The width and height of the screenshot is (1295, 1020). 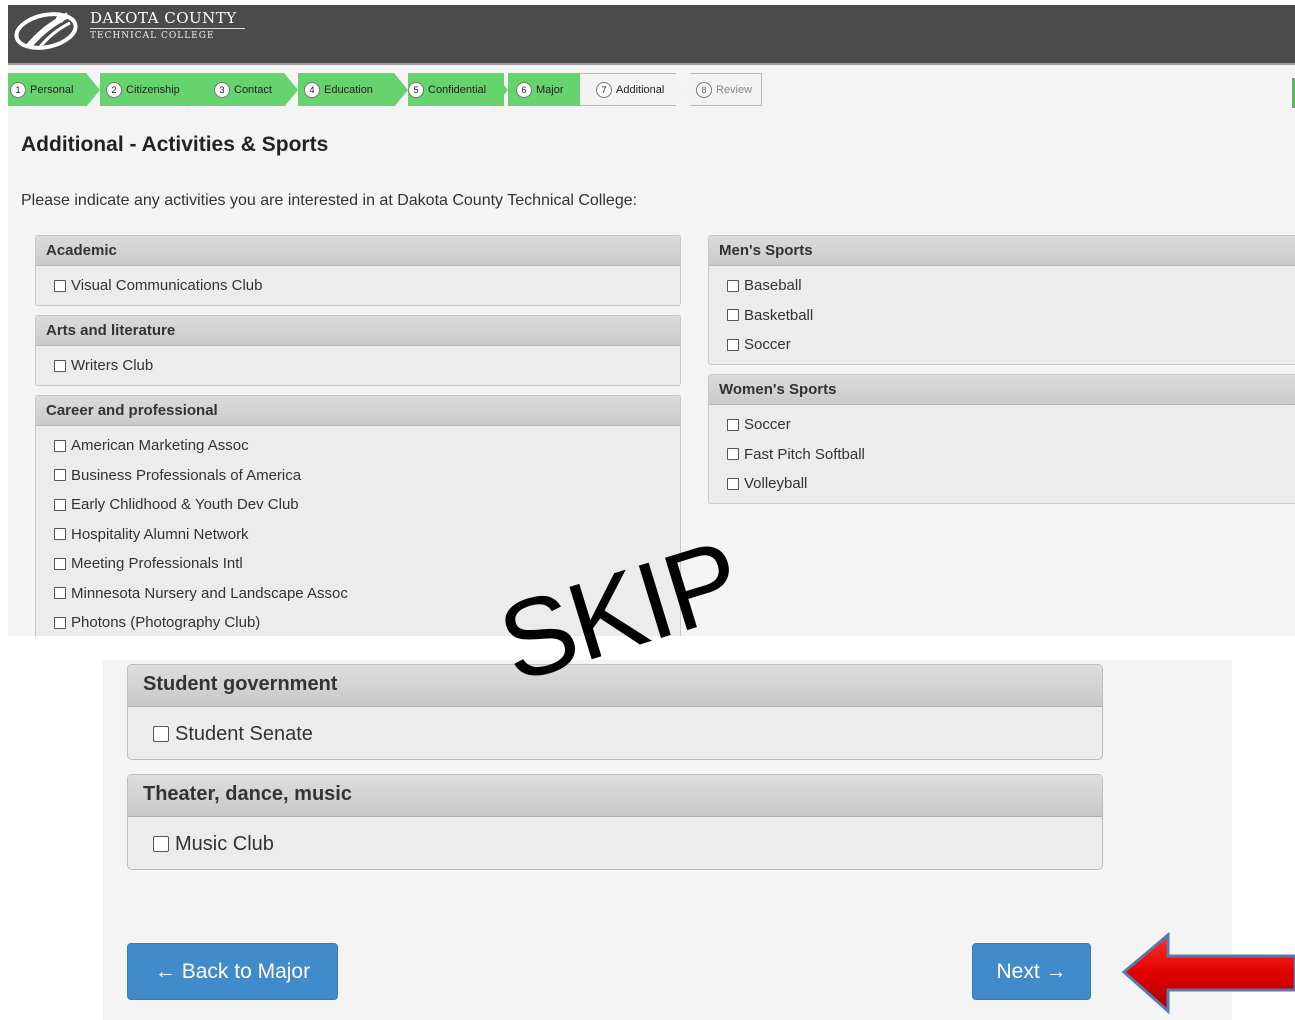 I want to click on group-title: Men's Sports, so click(x=1002, y=251).